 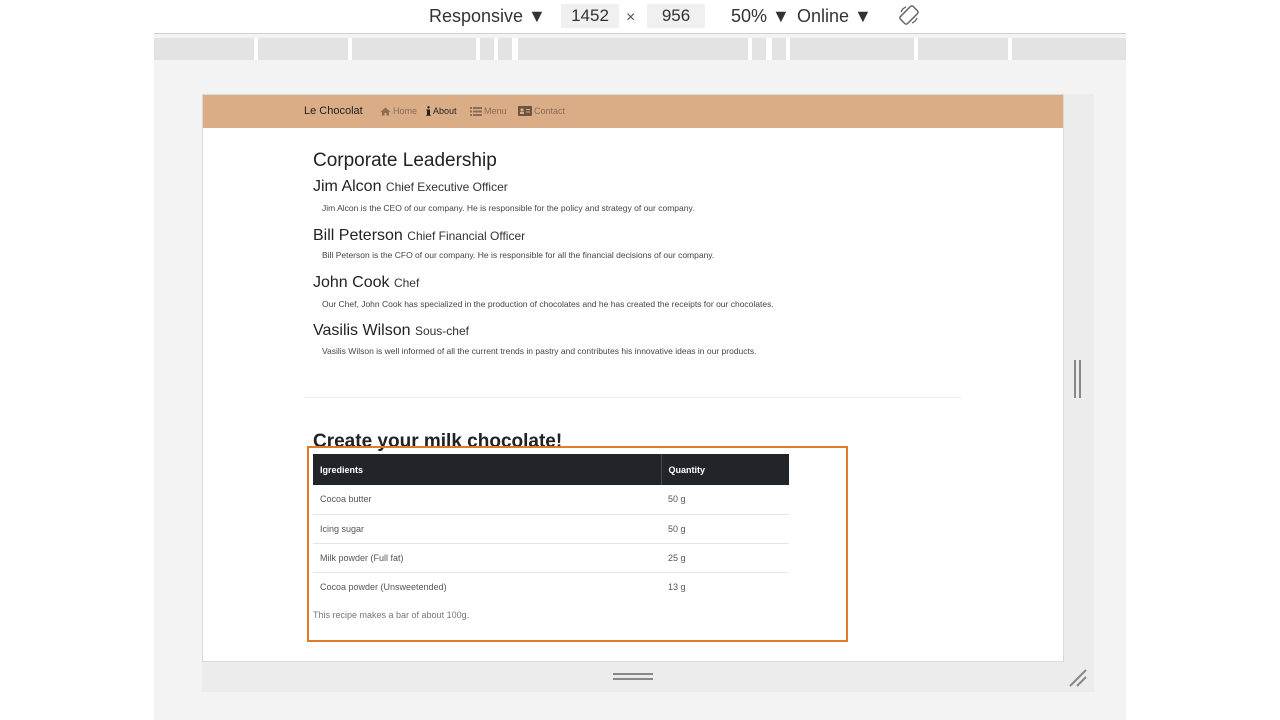 What do you see at coordinates (525, 111) in the screenshot?
I see `address-card-icon` at bounding box center [525, 111].